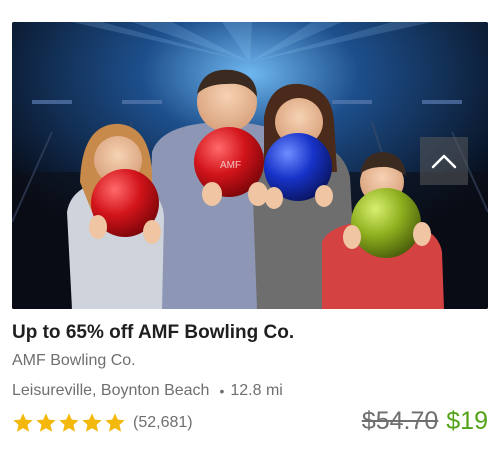 The height and width of the screenshot is (452, 500). What do you see at coordinates (230, 165) in the screenshot?
I see `ball-logo: AMF` at bounding box center [230, 165].